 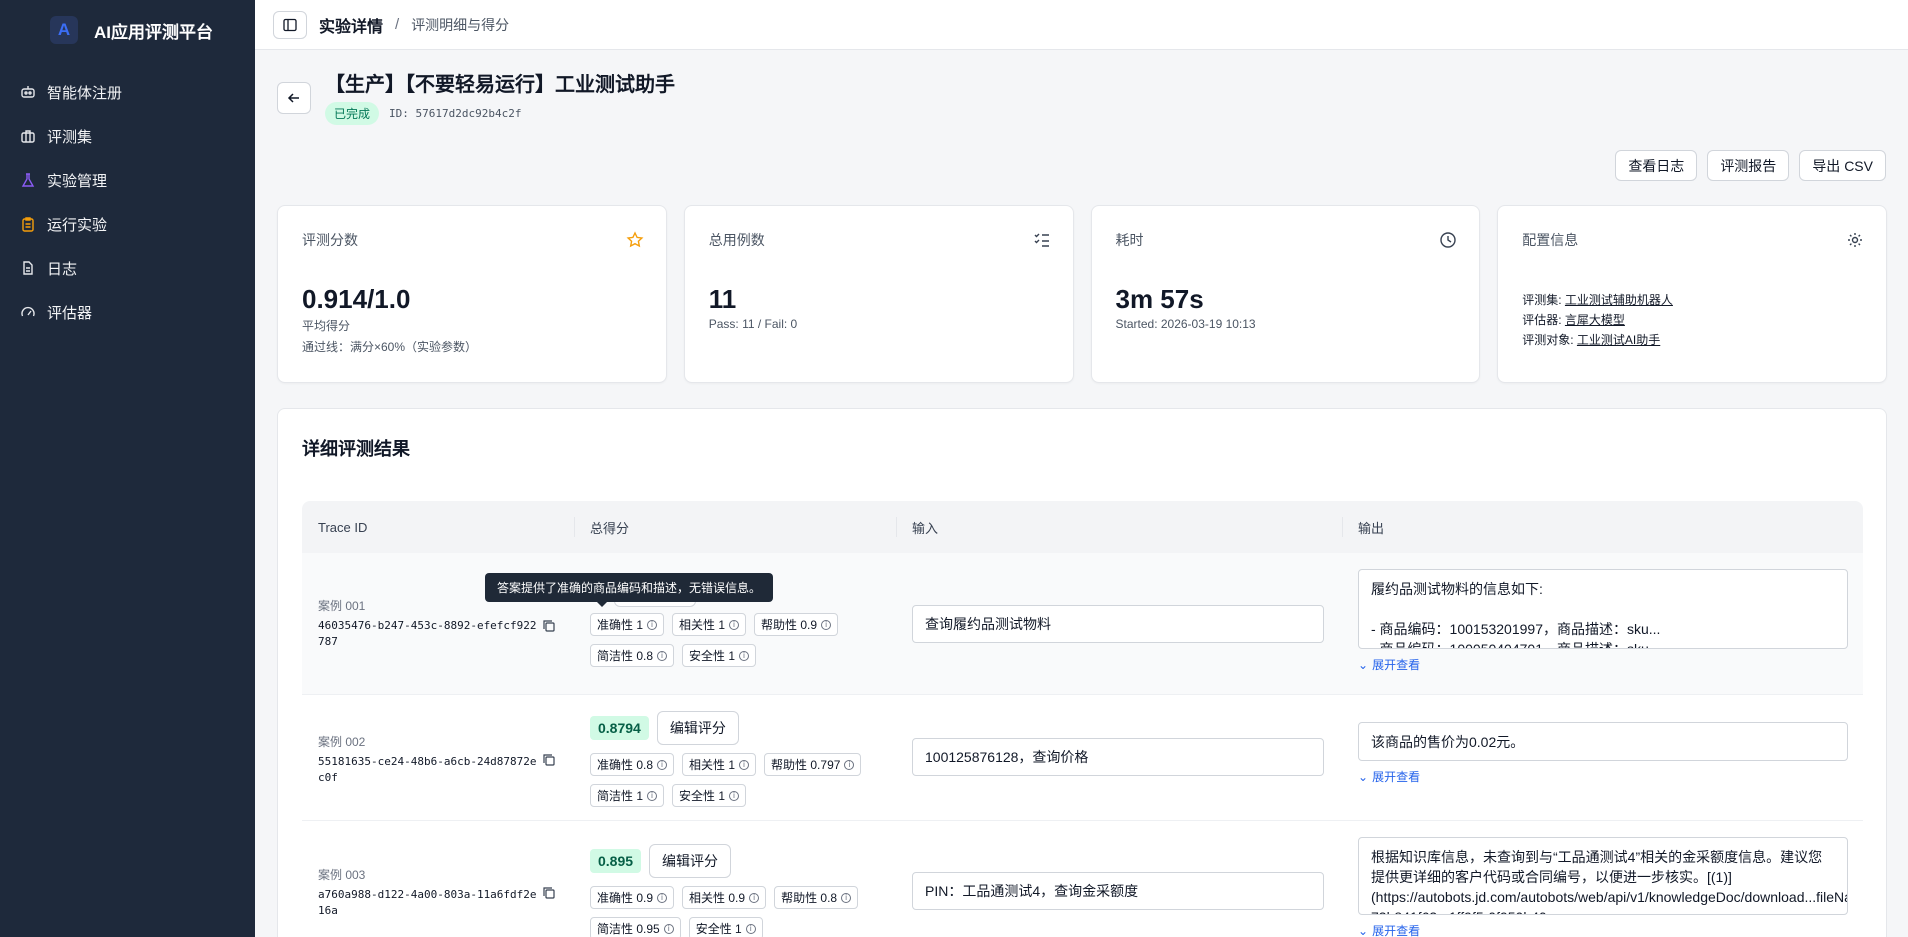 What do you see at coordinates (1619, 300) in the screenshot?
I see `config-dataset-link: 工业测试辅助机器人` at bounding box center [1619, 300].